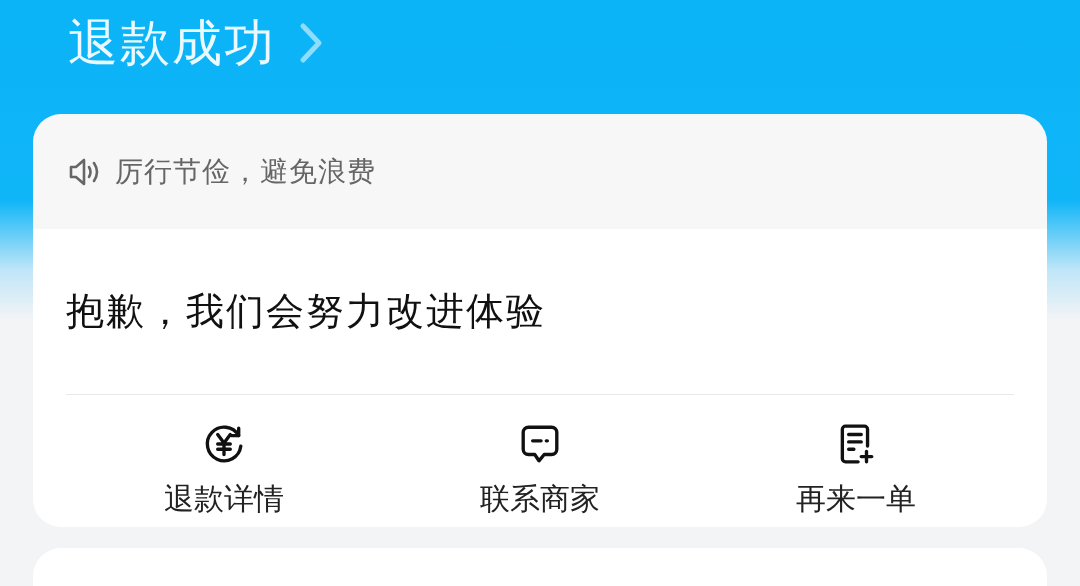 This screenshot has height=586, width=1080. What do you see at coordinates (856, 472) in the screenshot?
I see `action-button: 再来一单` at bounding box center [856, 472].